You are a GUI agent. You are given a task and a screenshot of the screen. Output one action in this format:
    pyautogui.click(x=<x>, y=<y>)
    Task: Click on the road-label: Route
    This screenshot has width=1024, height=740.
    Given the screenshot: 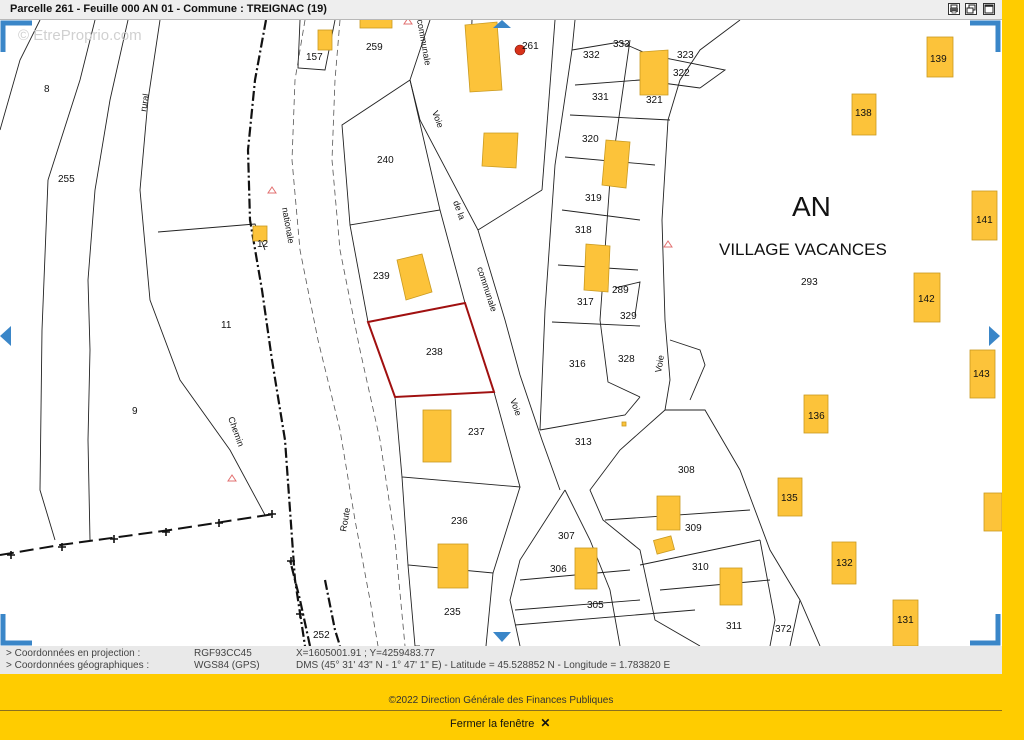 What is the action you would take?
    pyautogui.click(x=345, y=519)
    